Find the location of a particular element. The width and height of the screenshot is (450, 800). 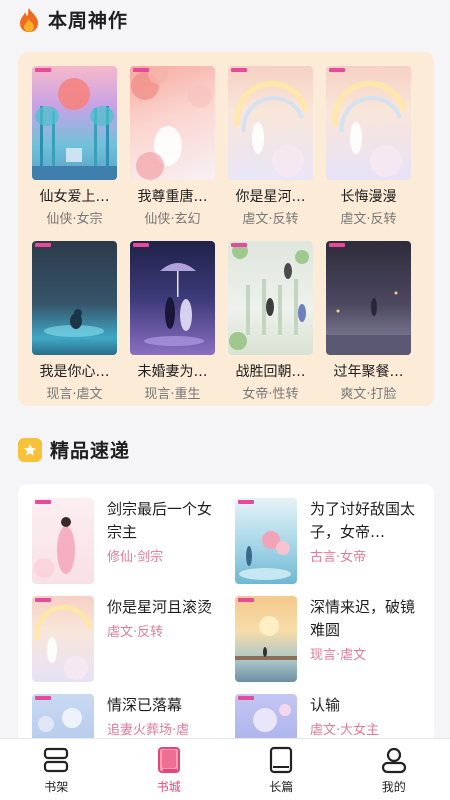

book-card: 你是星河… 虐文·反转 is located at coordinates (270, 146).